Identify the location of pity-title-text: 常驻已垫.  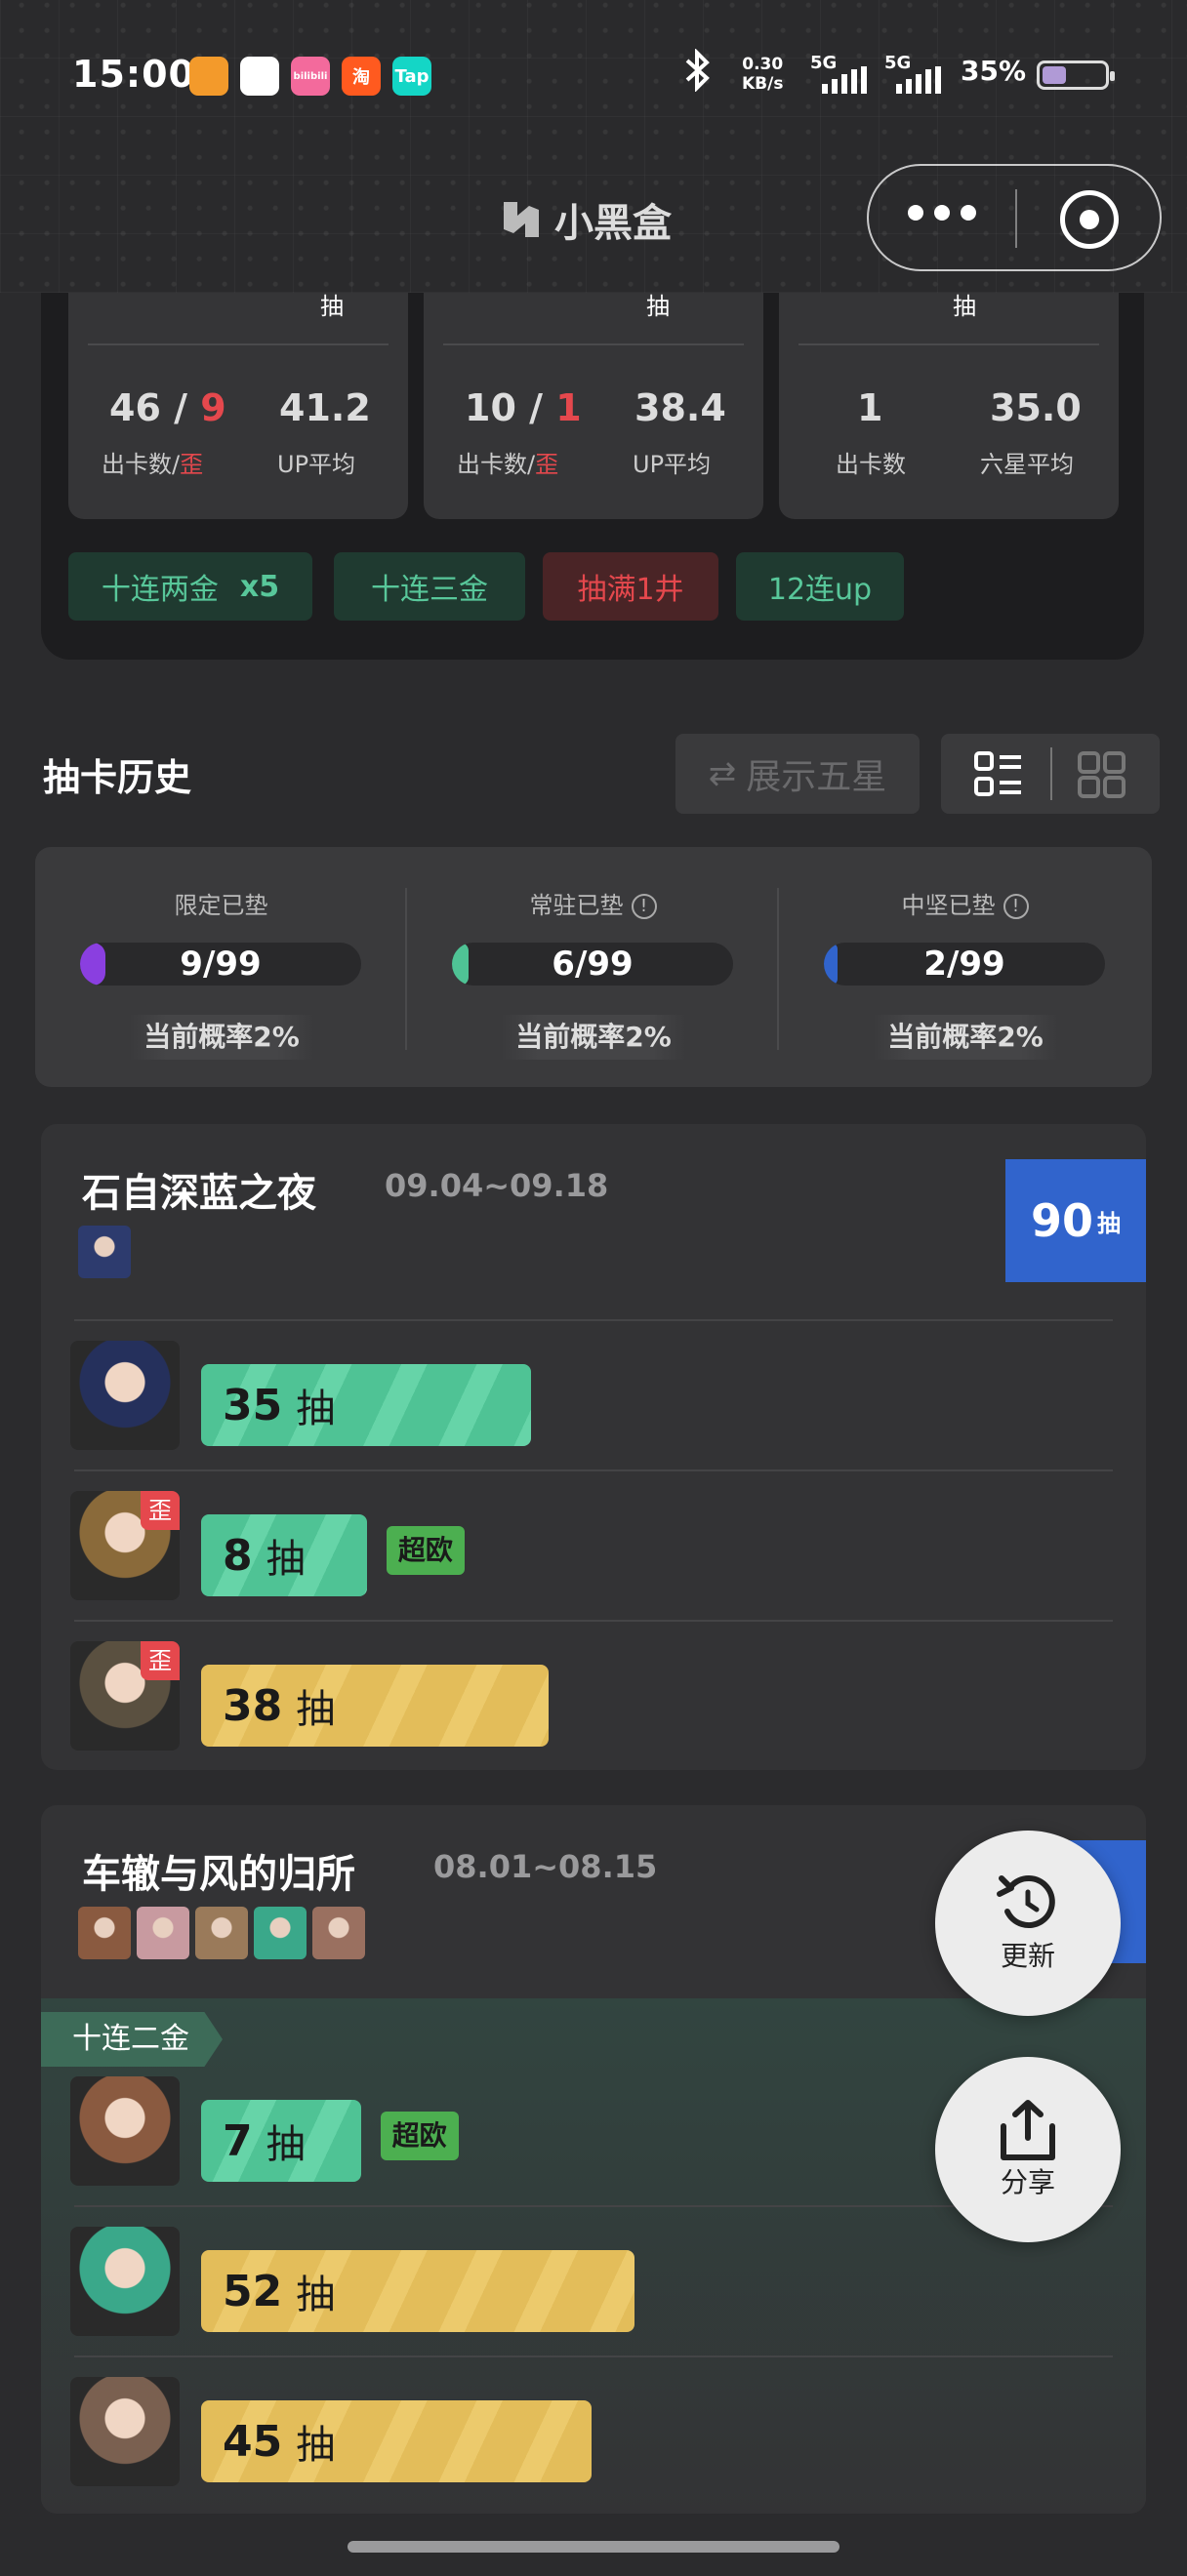
(576, 905).